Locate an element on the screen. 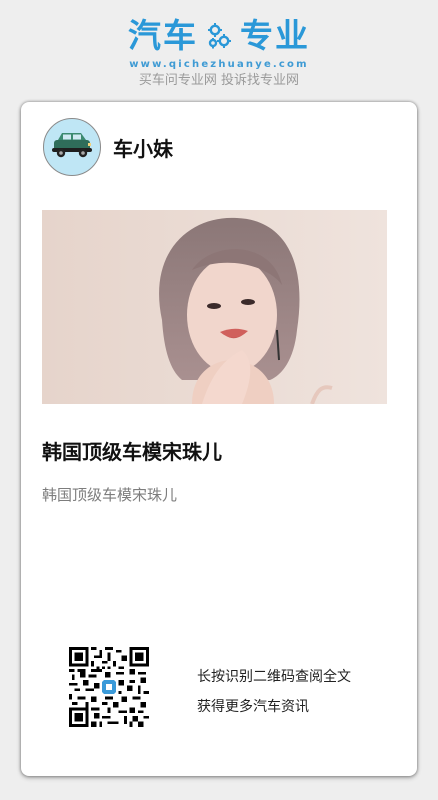  article-summary: 韩国顶级车模宋珠儿 is located at coordinates (110, 495).